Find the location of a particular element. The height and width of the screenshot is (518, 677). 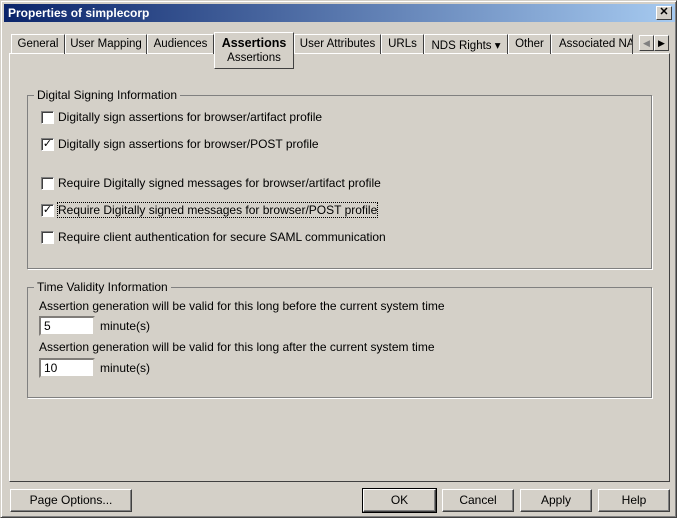

digital-signing-legend: Digital Signing Information is located at coordinates (107, 95).